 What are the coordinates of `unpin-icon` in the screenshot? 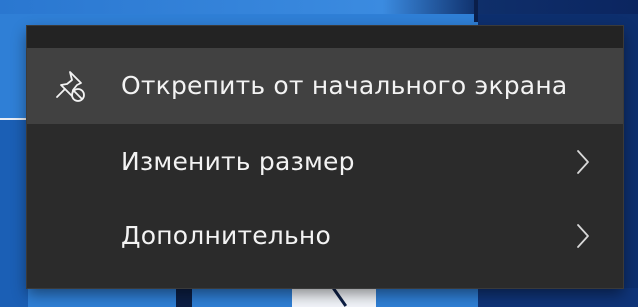 It's located at (71, 86).